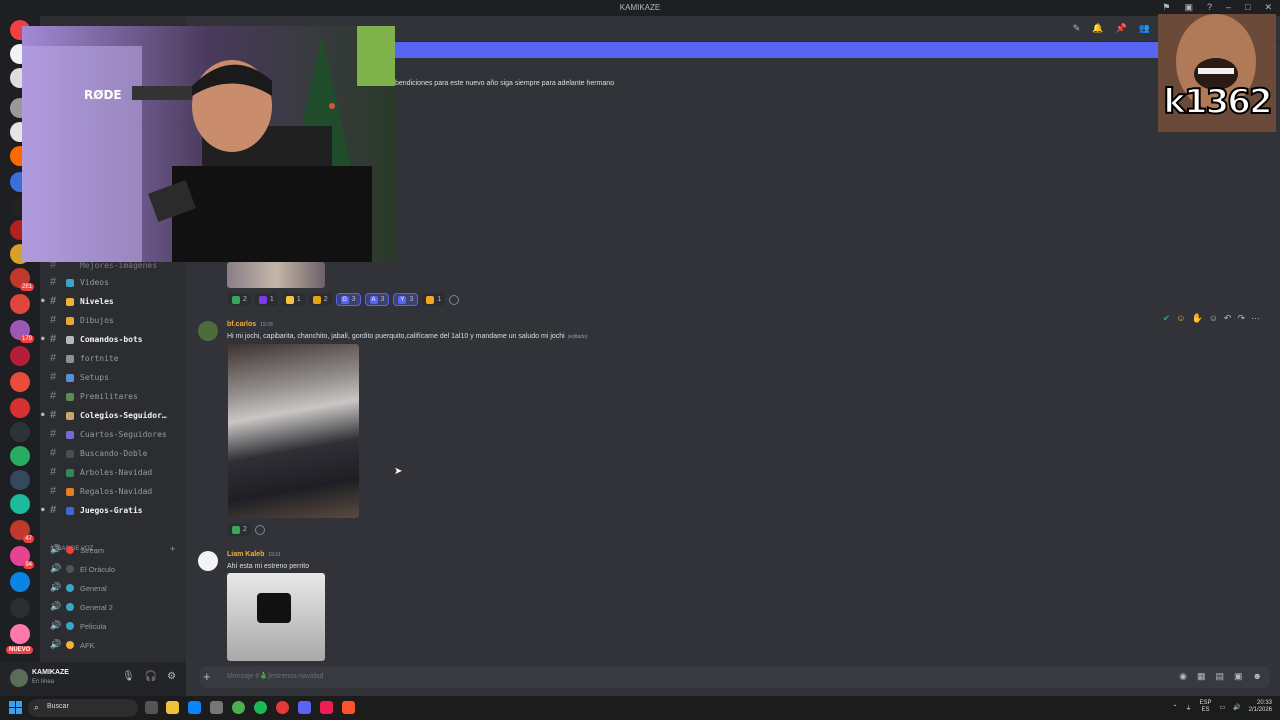 This screenshot has width=1280, height=720. Describe the element at coordinates (113, 472) in the screenshot. I see `channel-arboles-navidad: # Arboles-Navidad` at that location.